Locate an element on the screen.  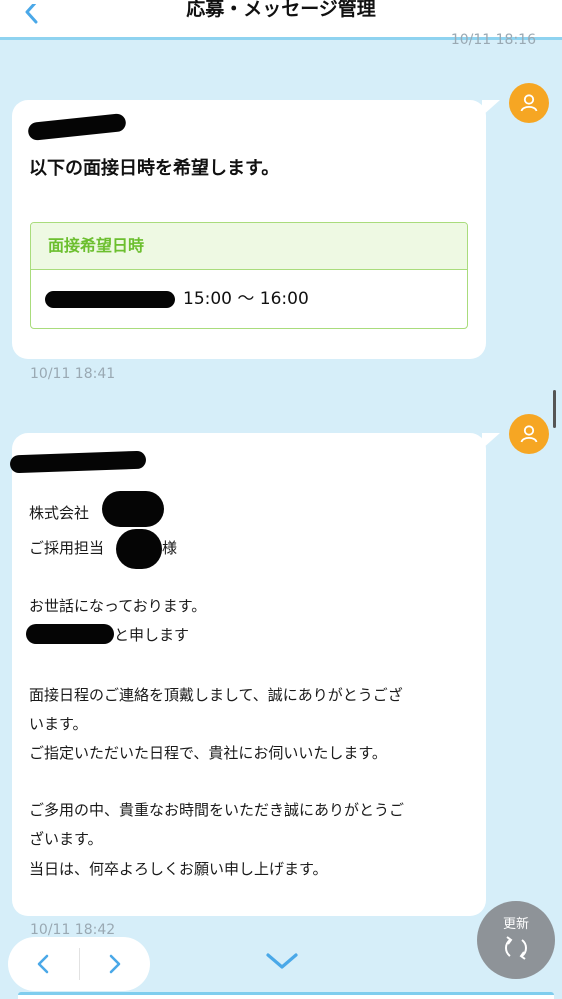
scroll-down-button is located at coordinates (282, 961).